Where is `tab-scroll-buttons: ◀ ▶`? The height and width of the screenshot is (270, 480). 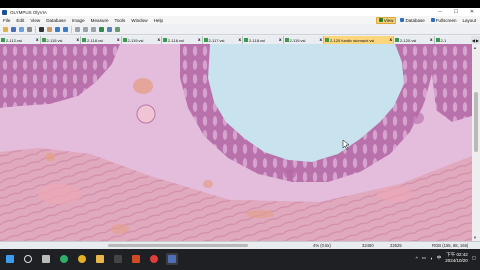 tab-scroll-buttons: ◀ ▶ is located at coordinates (474, 40).